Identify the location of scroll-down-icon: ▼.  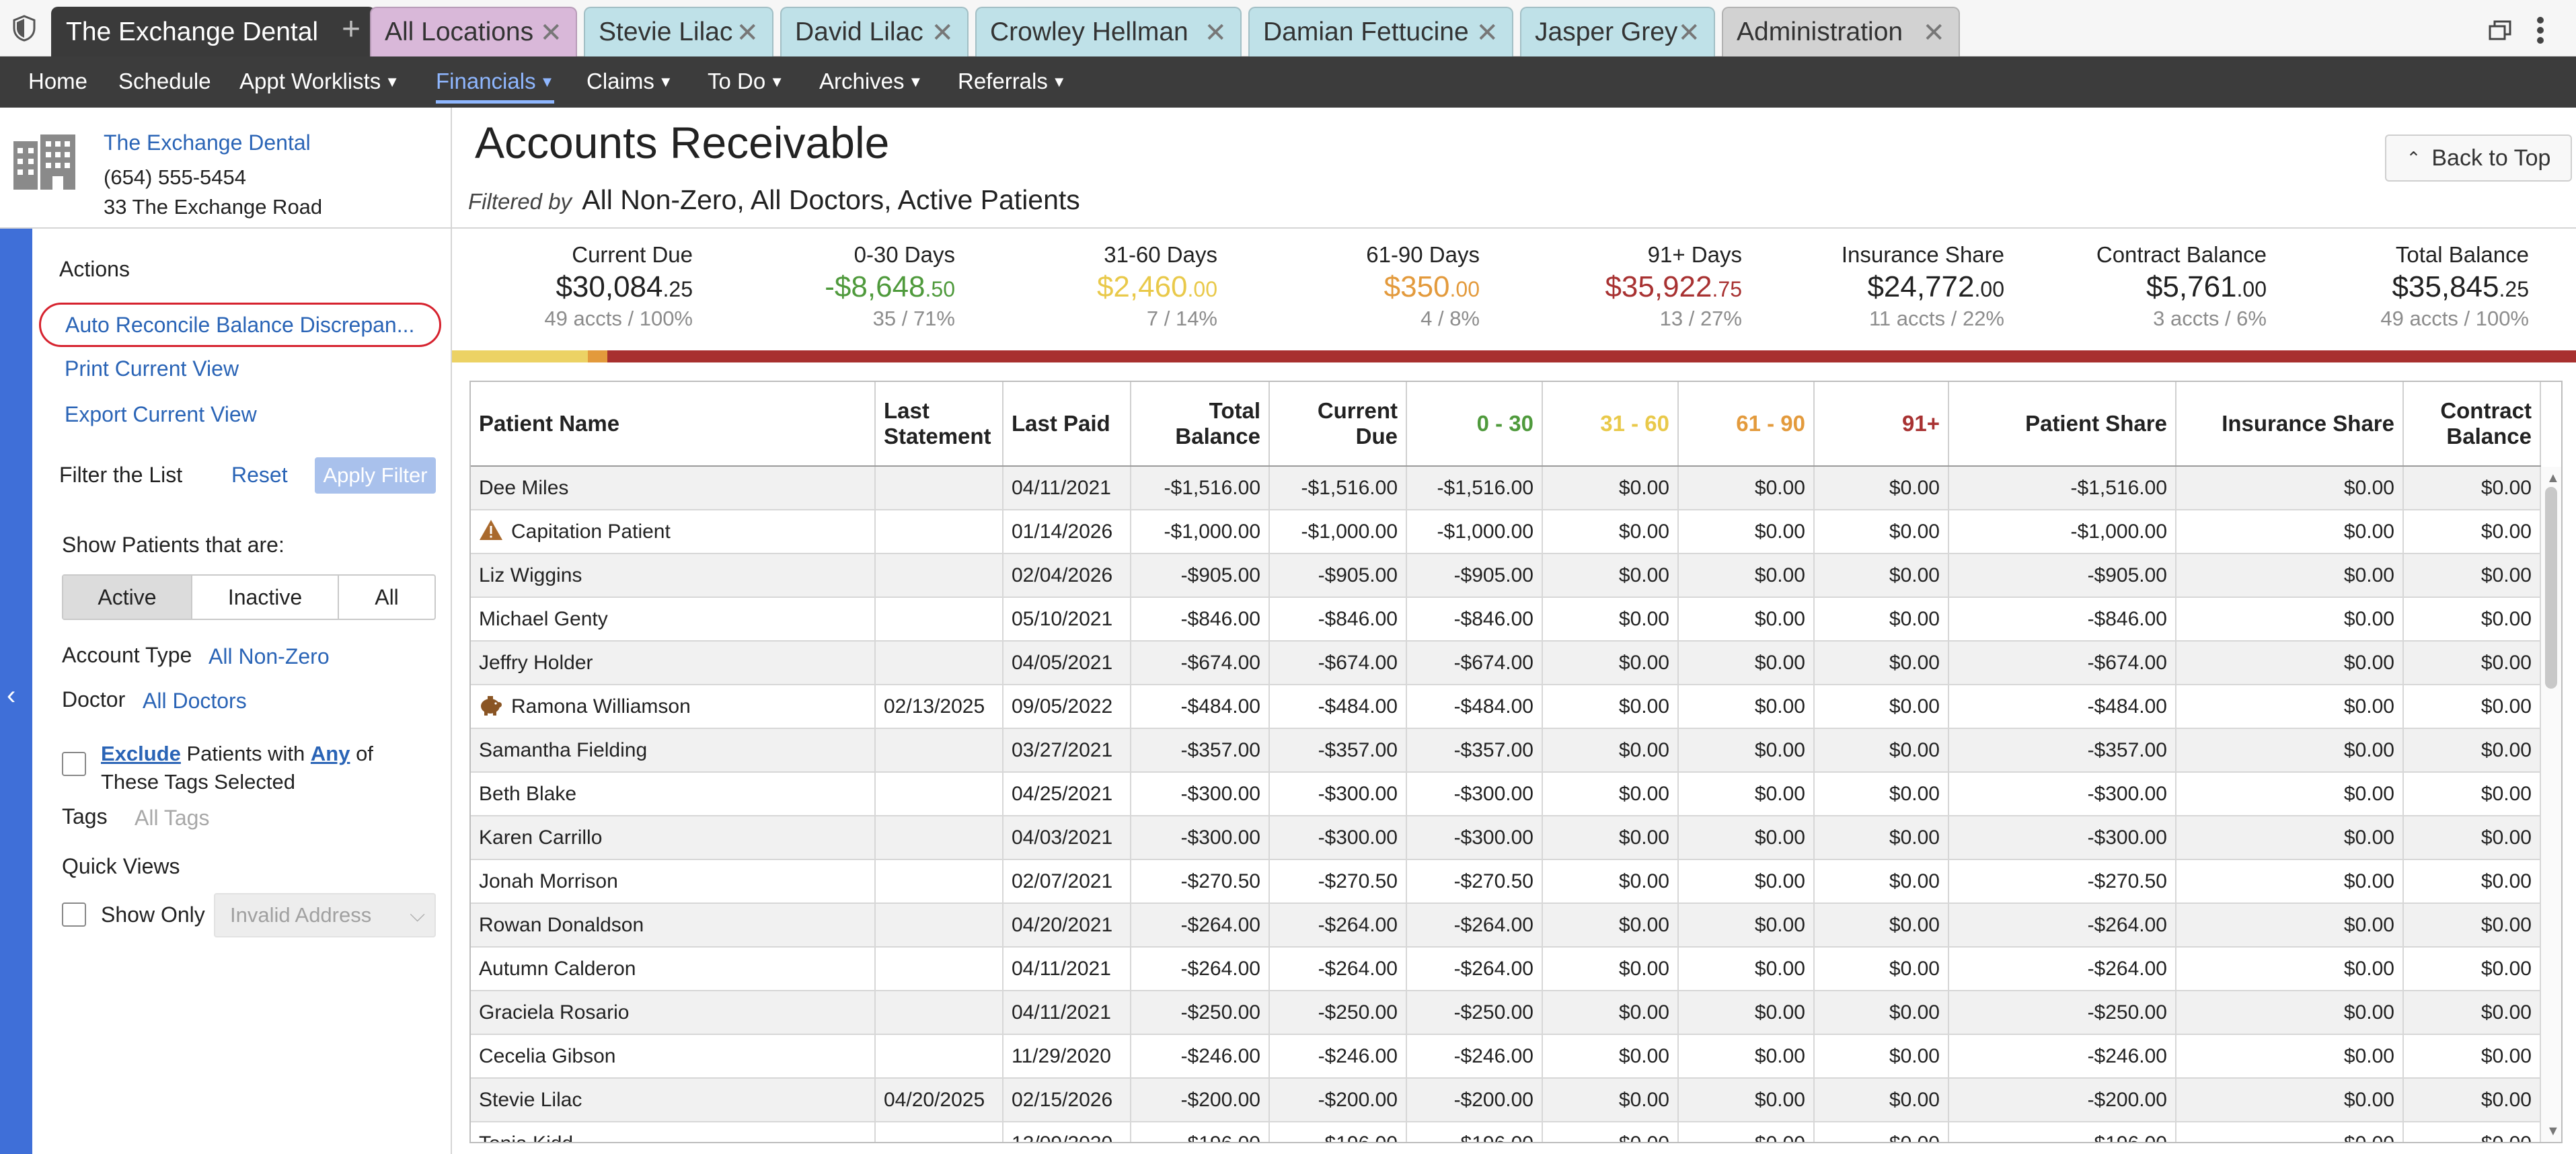
(2553, 1131).